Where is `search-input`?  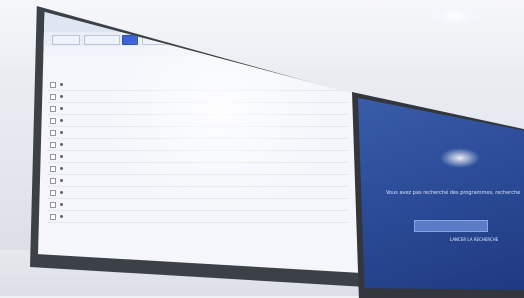 search-input is located at coordinates (451, 226).